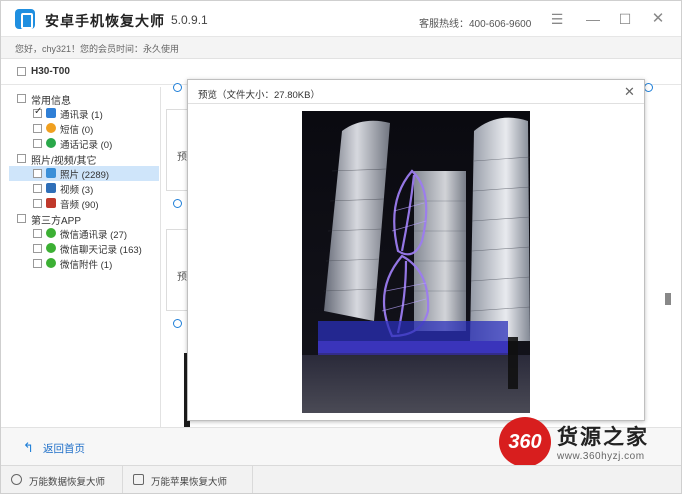  I want to click on footer-tab-label: 万能苹果恢复大师, so click(189, 482).